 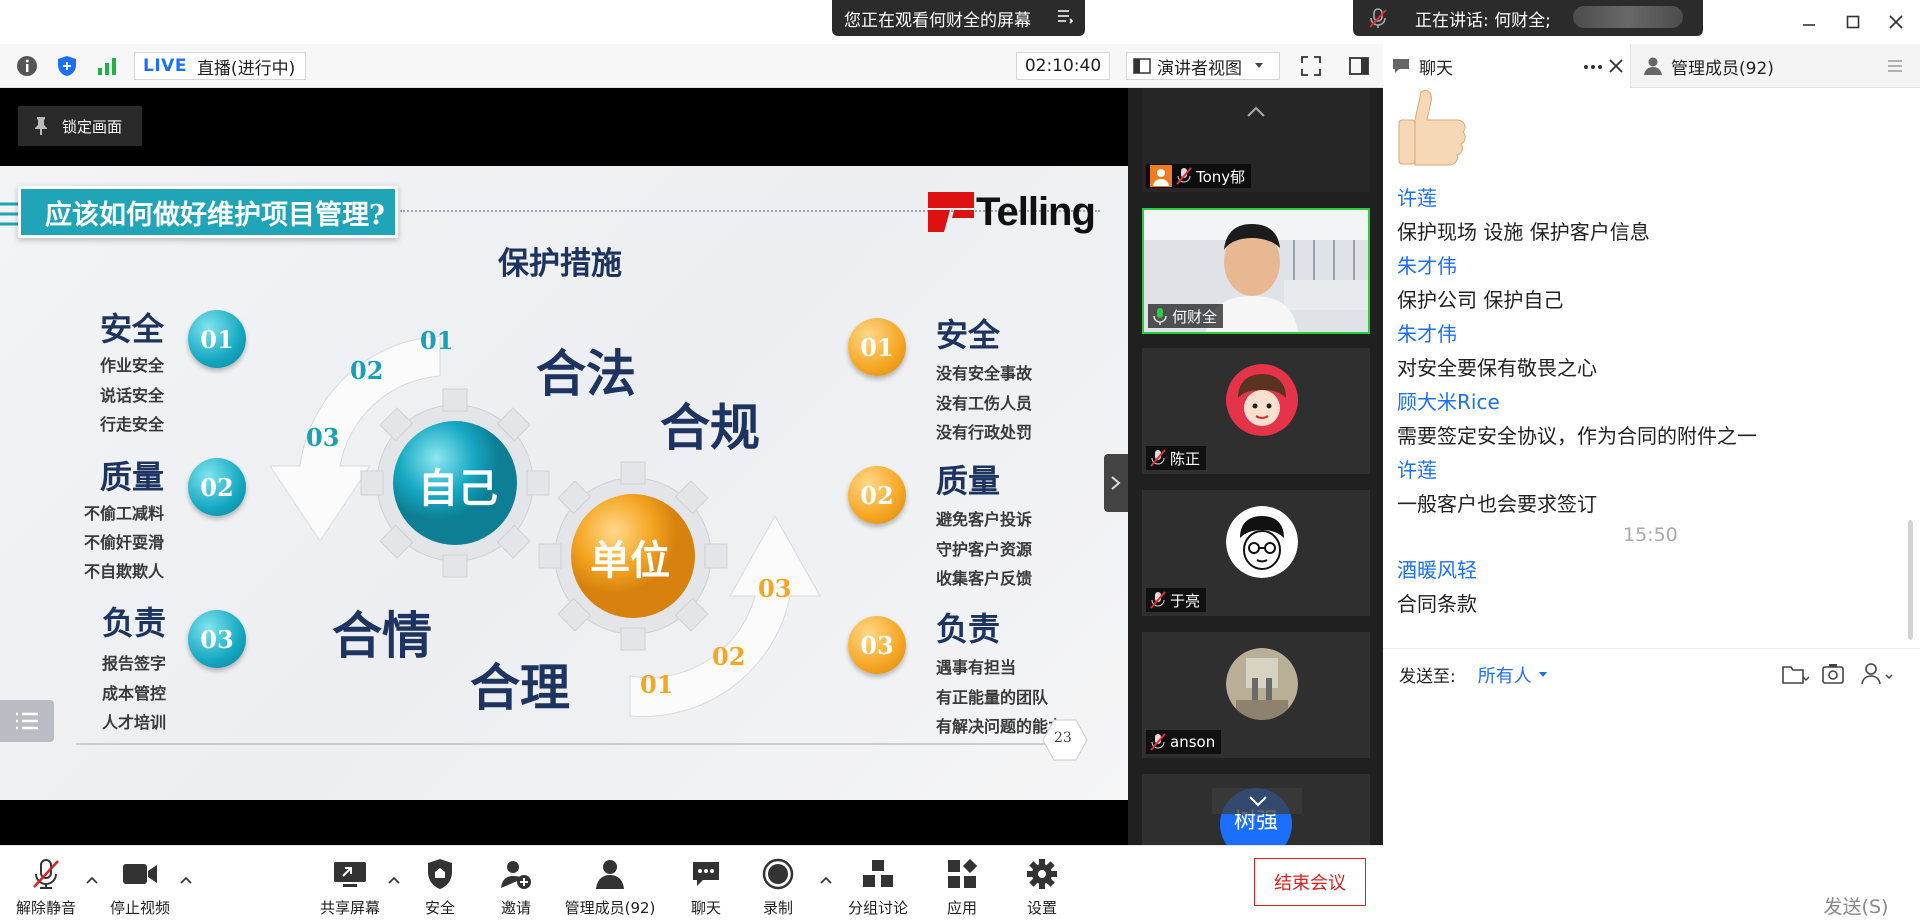 I want to click on menu-icon, so click(x=1065, y=16).